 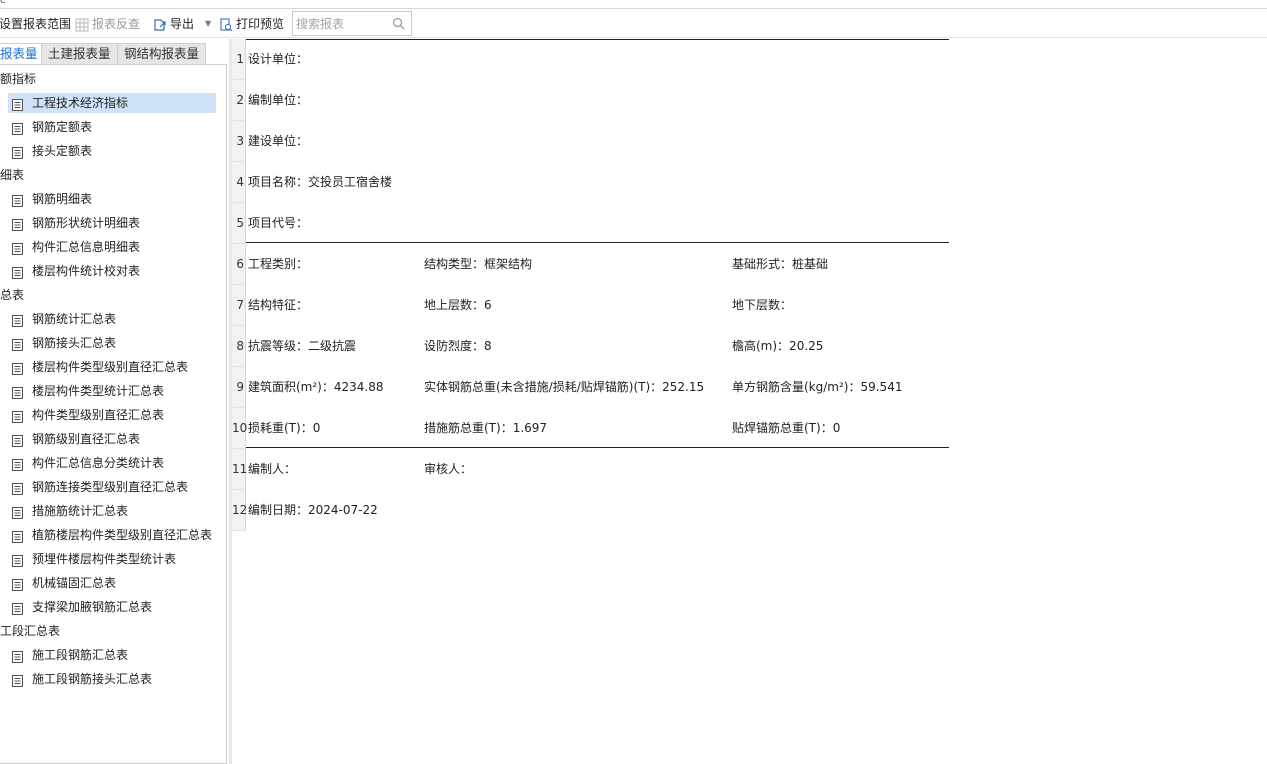 I want to click on report-cell: 基础形式：桩基础, so click(x=780, y=264).